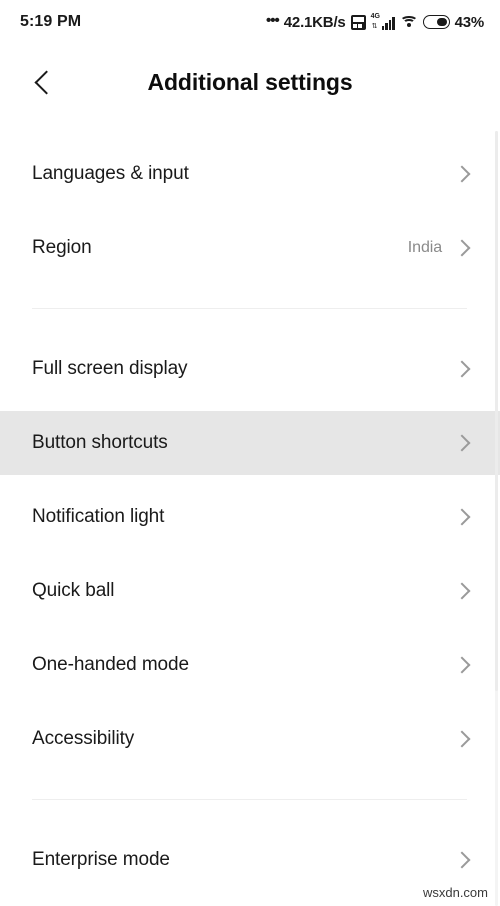 The image size is (500, 906). What do you see at coordinates (73, 590) in the screenshot?
I see `list-item-label: Quick ball` at bounding box center [73, 590].